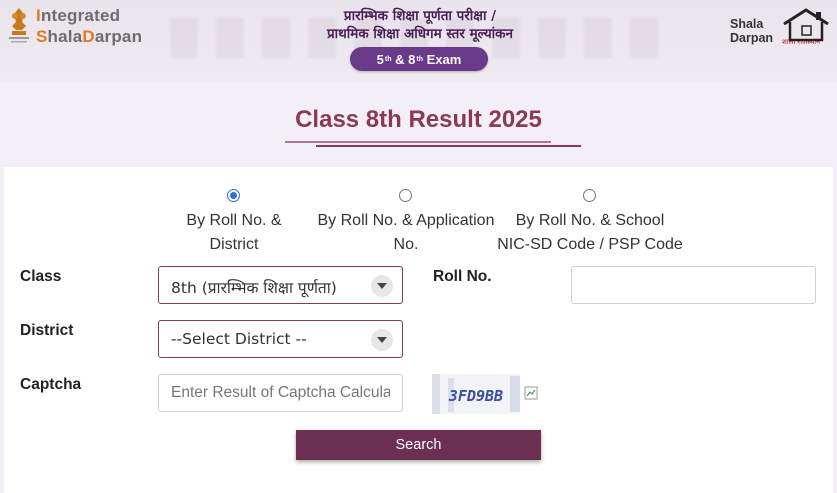  I want to click on class-label: Class, so click(41, 276).